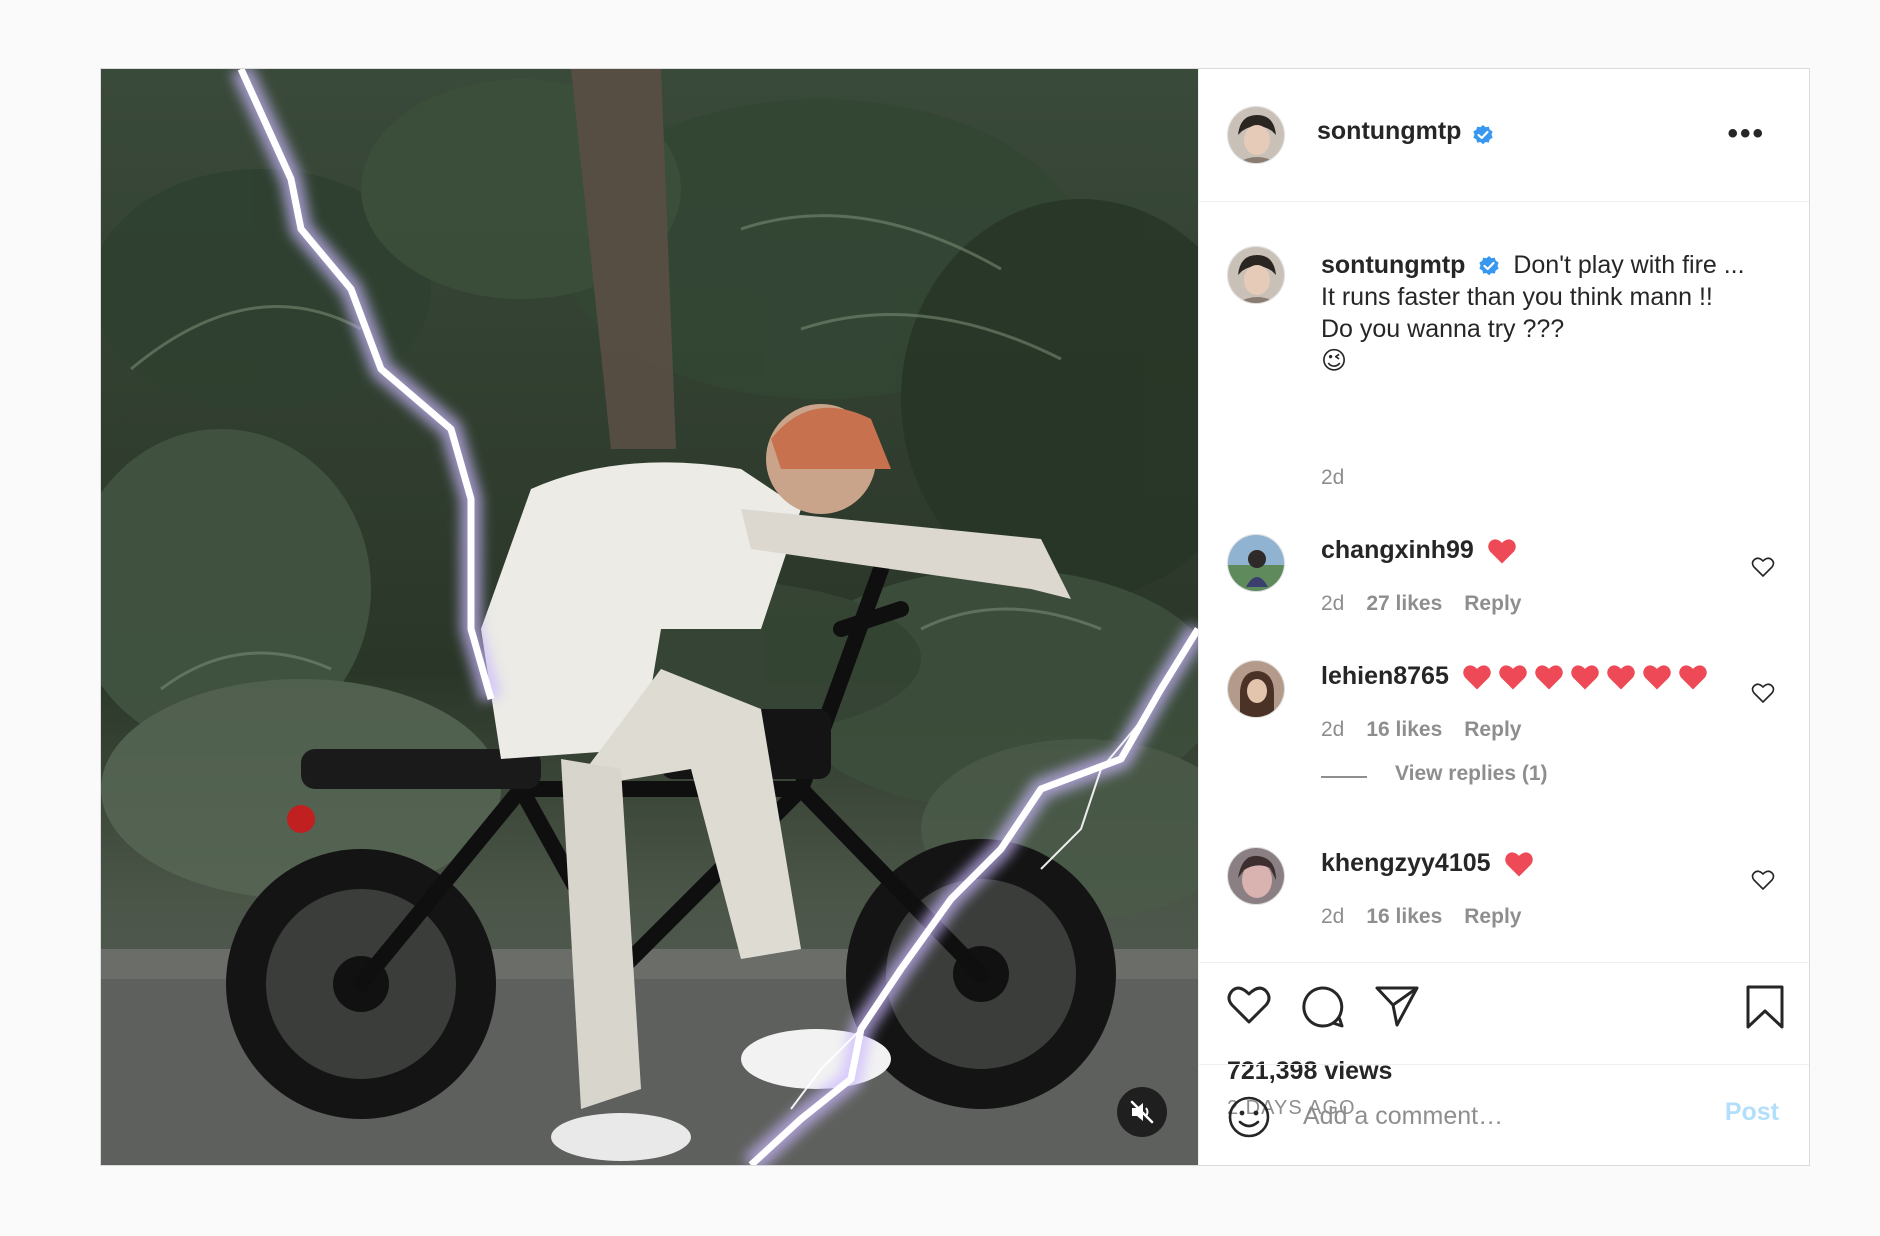  I want to click on mute-button, so click(1142, 1112).